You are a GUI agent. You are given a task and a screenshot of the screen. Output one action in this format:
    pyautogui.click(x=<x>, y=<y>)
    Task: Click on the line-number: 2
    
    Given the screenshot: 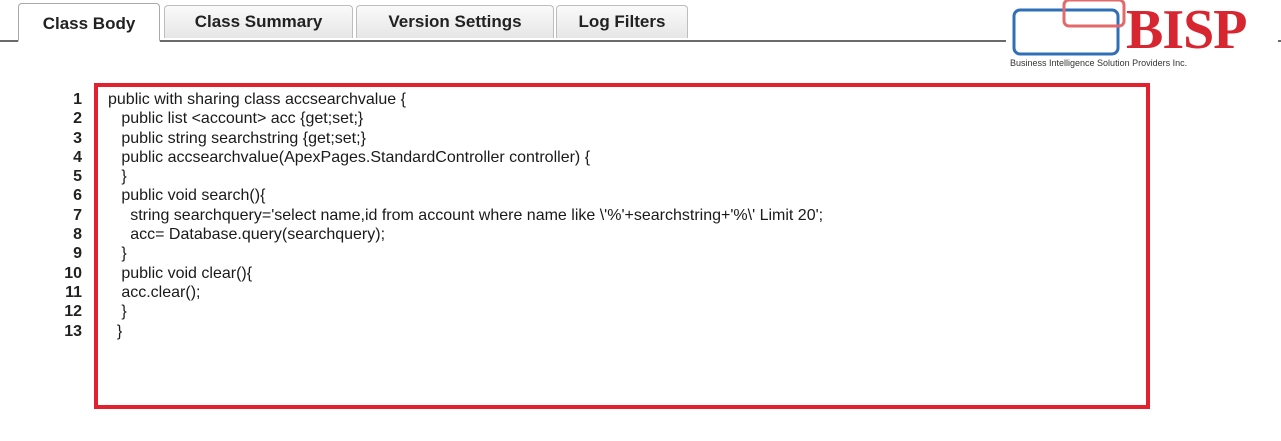 What is the action you would take?
    pyautogui.click(x=77, y=119)
    